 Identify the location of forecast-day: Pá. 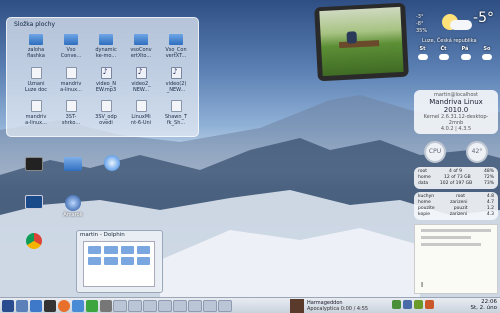
(465, 49).